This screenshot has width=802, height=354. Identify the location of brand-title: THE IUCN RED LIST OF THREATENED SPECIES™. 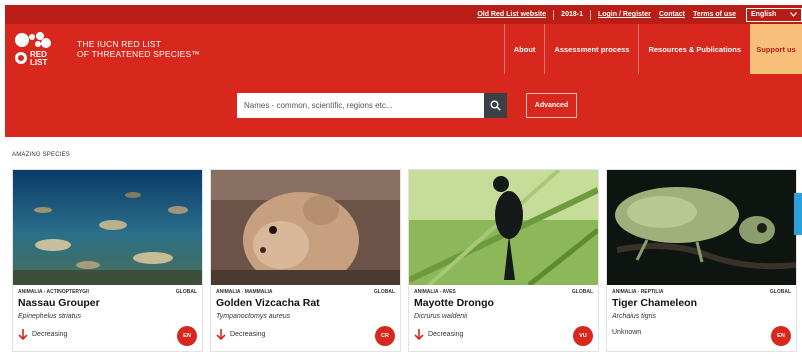
(138, 49).